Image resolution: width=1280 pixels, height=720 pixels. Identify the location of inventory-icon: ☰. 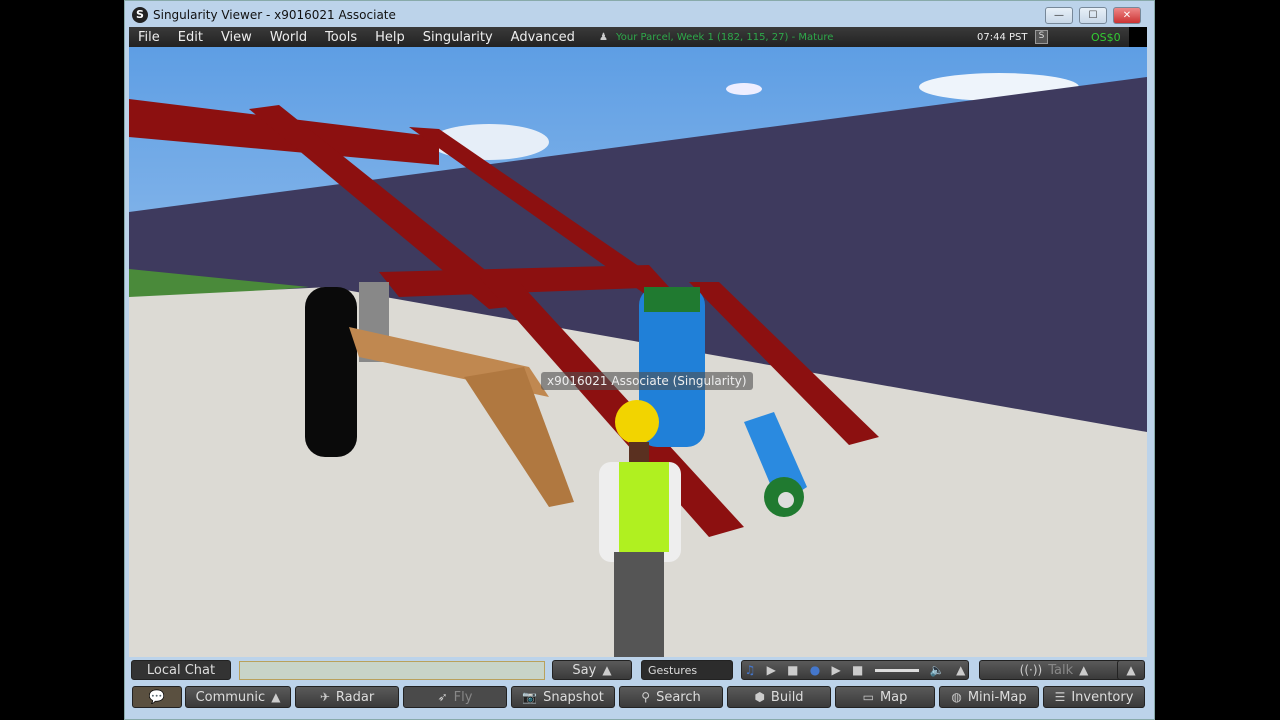
(1060, 697).